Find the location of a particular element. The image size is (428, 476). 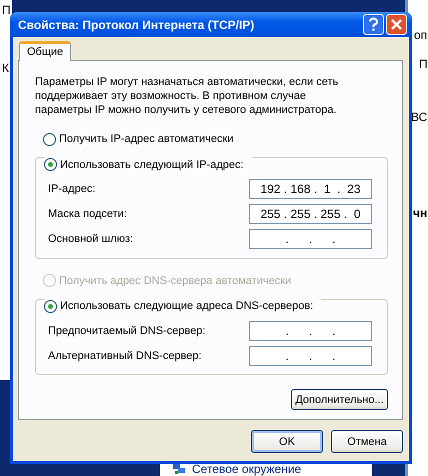

dialog-button: Отмена is located at coordinates (367, 441).